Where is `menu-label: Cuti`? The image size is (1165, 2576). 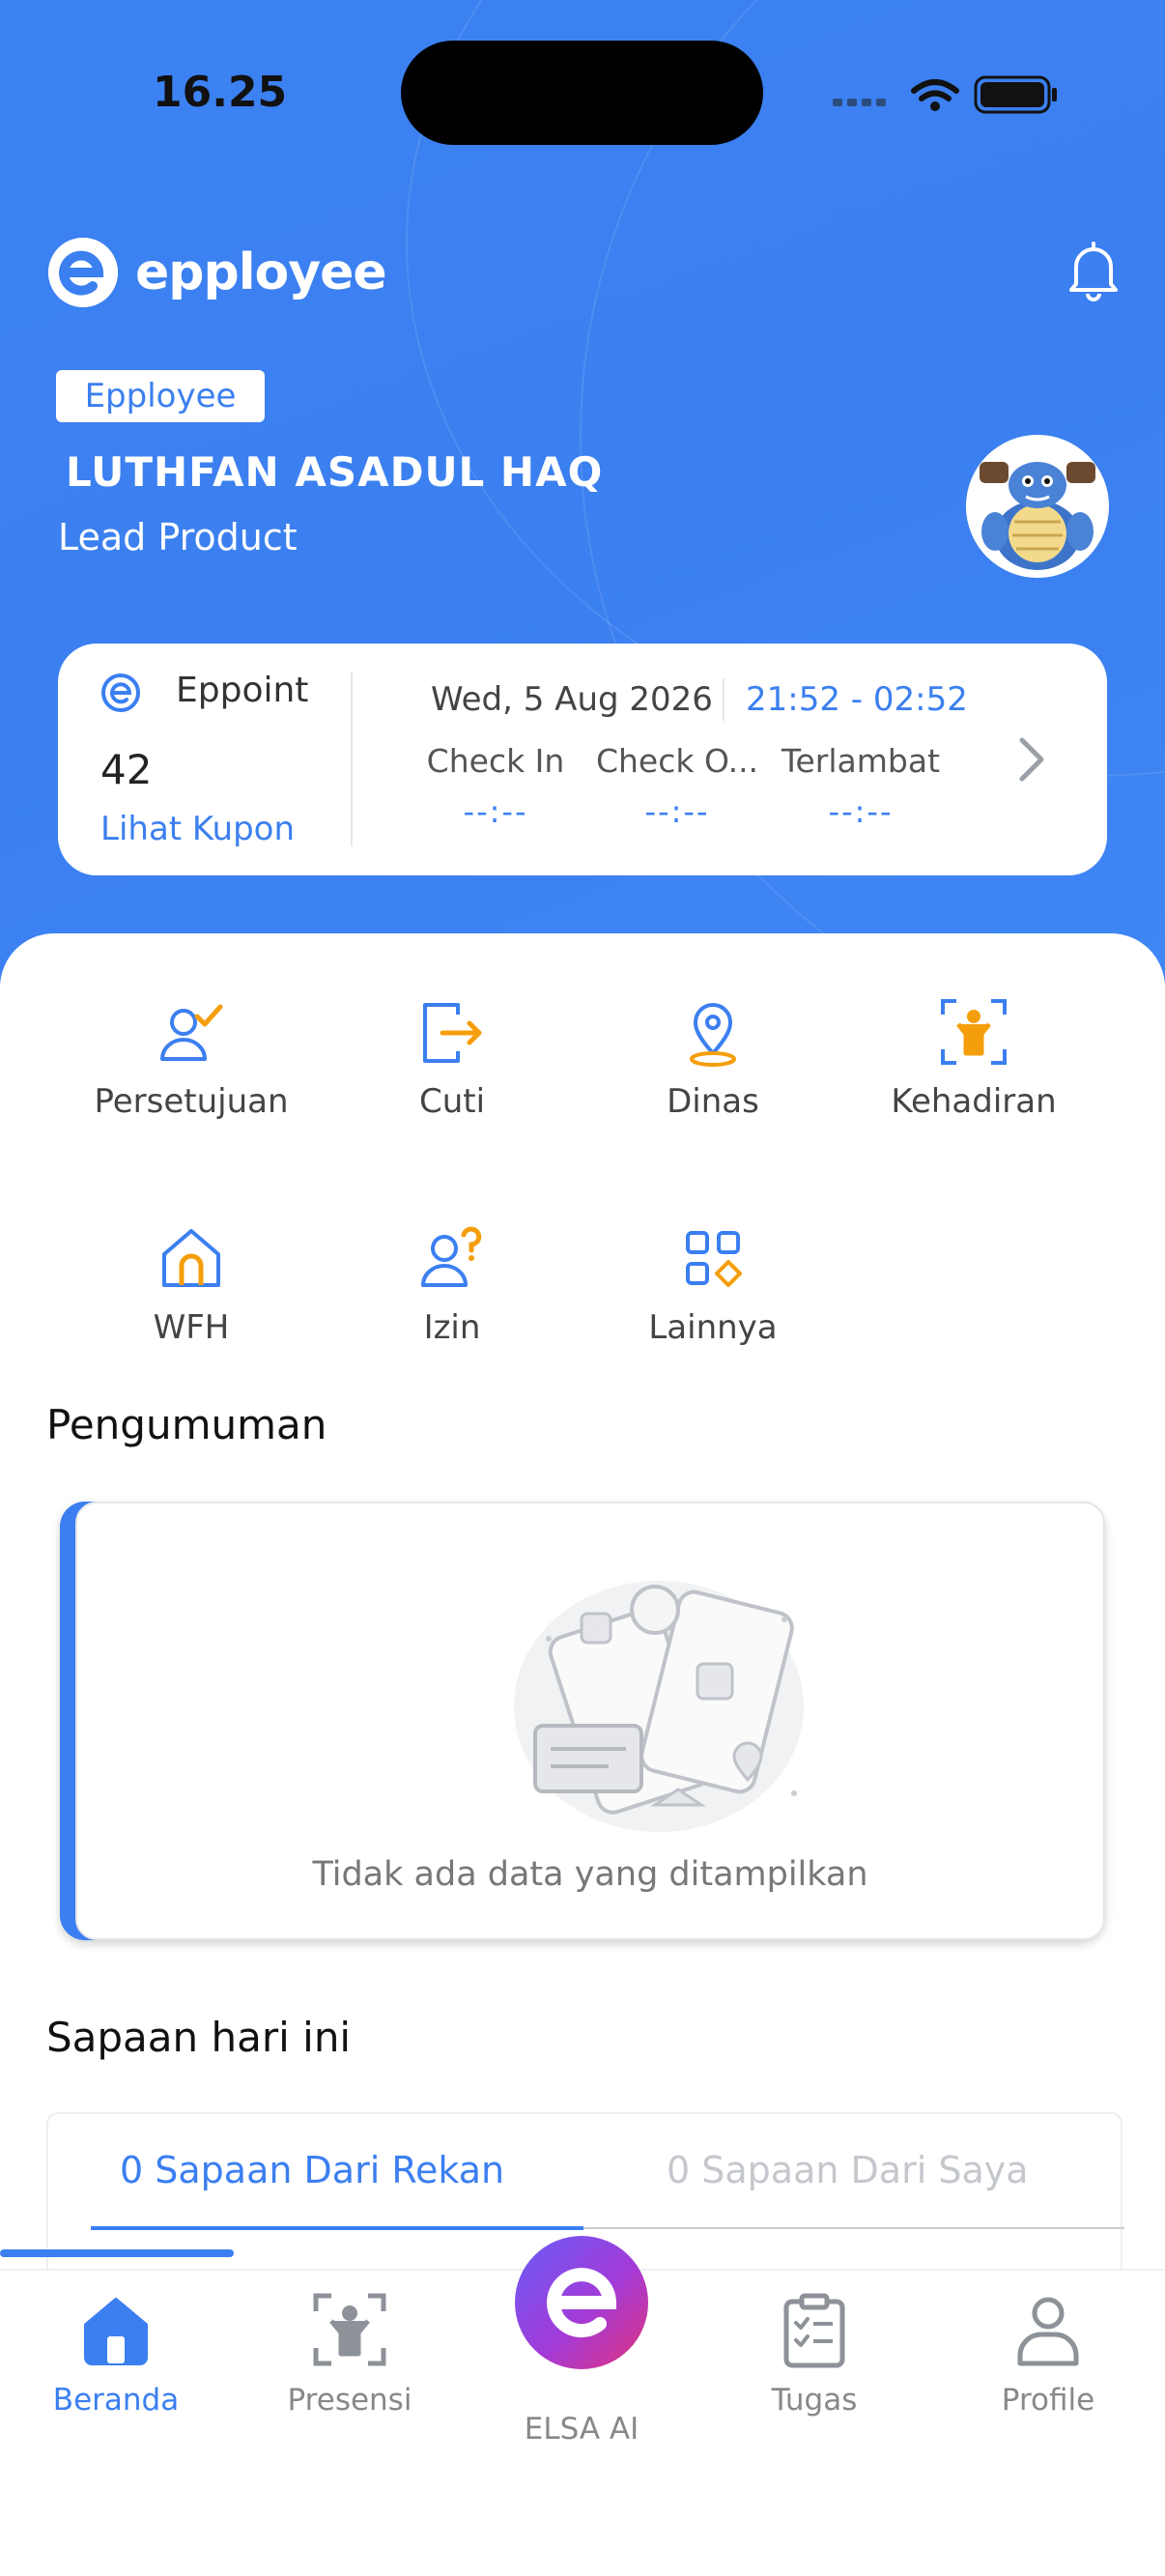
menu-label: Cuti is located at coordinates (452, 1101).